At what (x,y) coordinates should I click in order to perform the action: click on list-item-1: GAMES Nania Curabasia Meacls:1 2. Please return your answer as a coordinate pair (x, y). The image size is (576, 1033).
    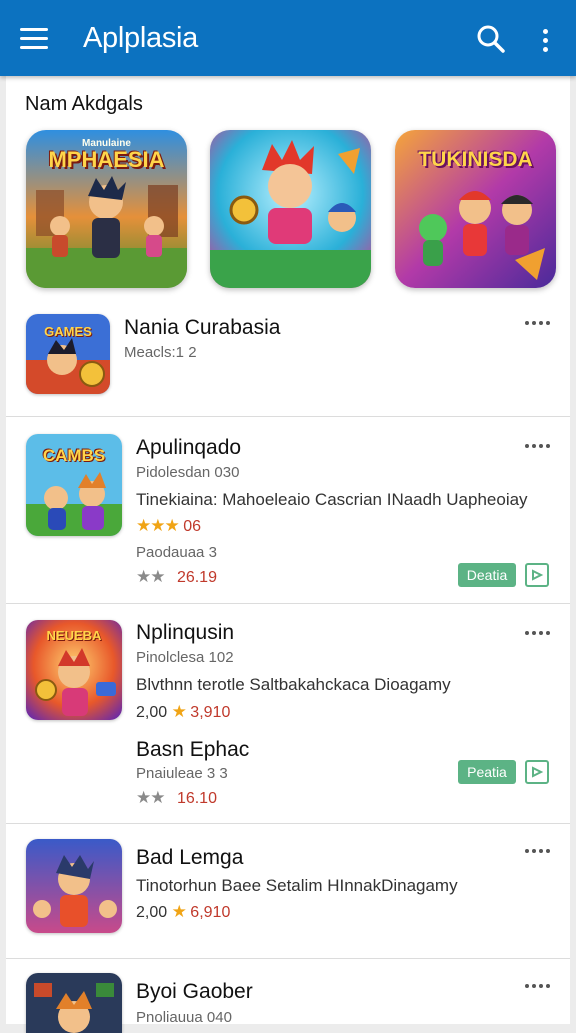
    Looking at the image, I should click on (288, 357).